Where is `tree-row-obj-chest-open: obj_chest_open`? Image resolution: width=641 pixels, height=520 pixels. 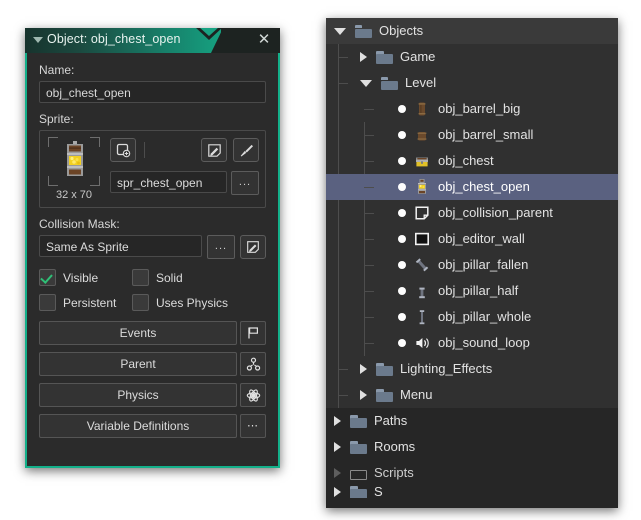 tree-row-obj-chest-open: obj_chest_open is located at coordinates (472, 187).